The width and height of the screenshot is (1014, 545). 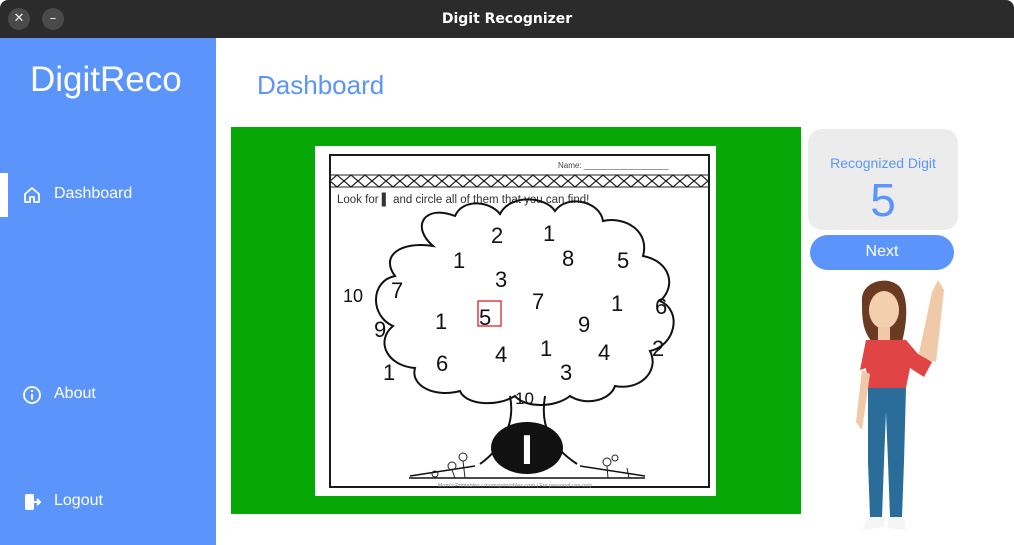 What do you see at coordinates (883, 200) in the screenshot?
I see `recognized-digit-value: 5` at bounding box center [883, 200].